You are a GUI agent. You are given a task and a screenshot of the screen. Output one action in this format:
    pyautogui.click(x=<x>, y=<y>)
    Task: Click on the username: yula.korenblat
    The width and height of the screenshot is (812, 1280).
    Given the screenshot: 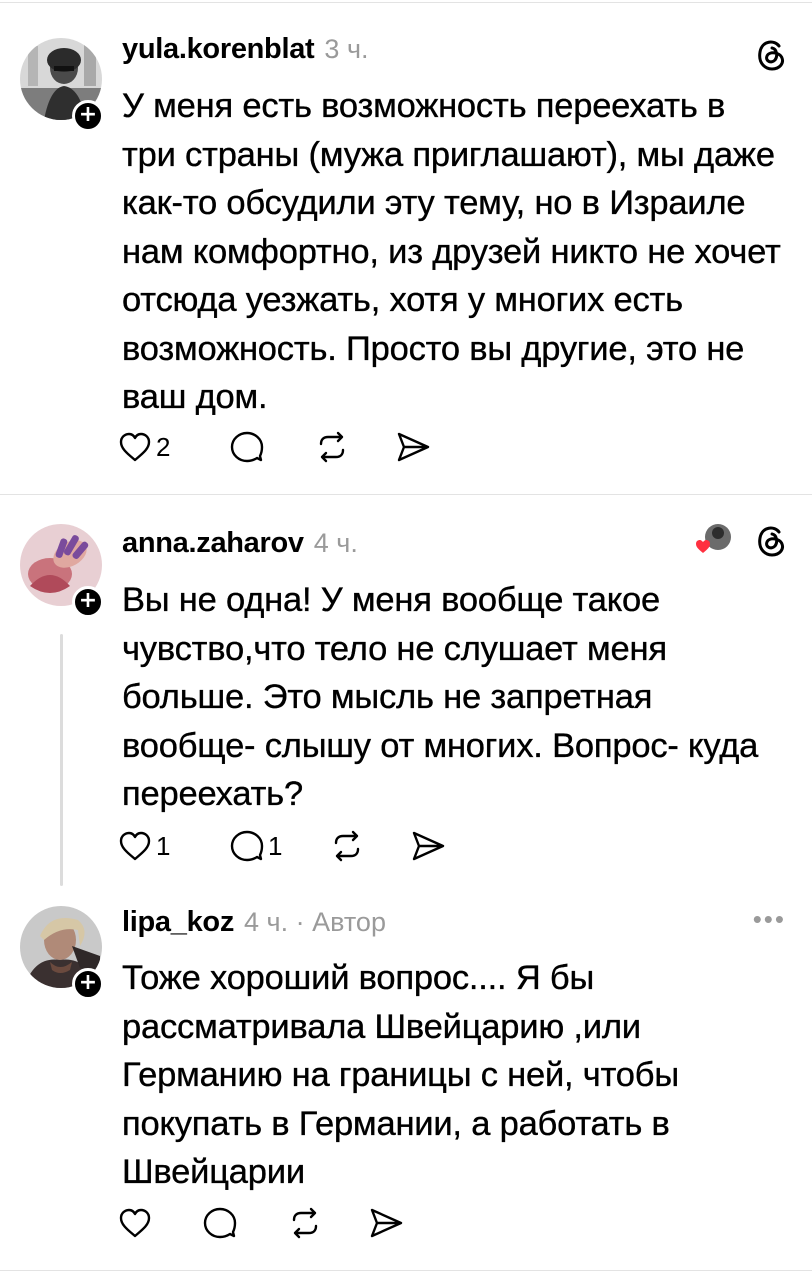 What is the action you would take?
    pyautogui.click(x=218, y=49)
    